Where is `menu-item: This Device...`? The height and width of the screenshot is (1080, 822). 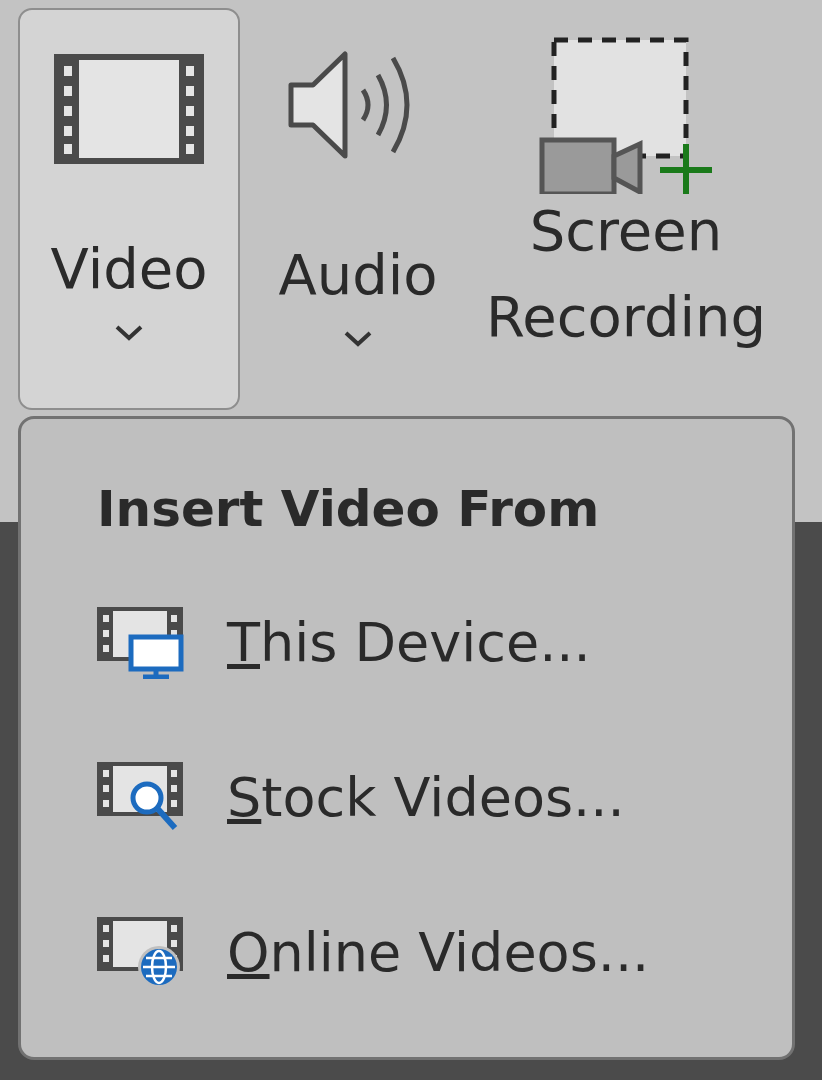 menu-item: This Device... is located at coordinates (344, 642).